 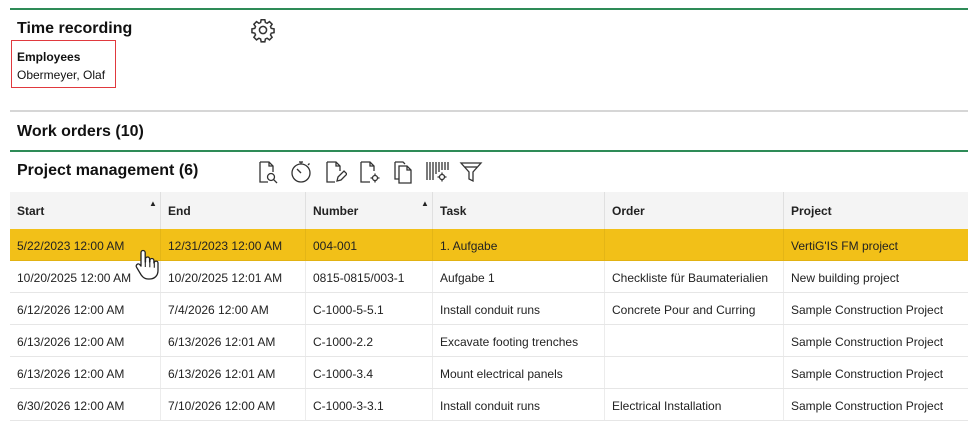 I want to click on cell-start: 10/20/2025 12:00 AM, so click(x=74, y=278).